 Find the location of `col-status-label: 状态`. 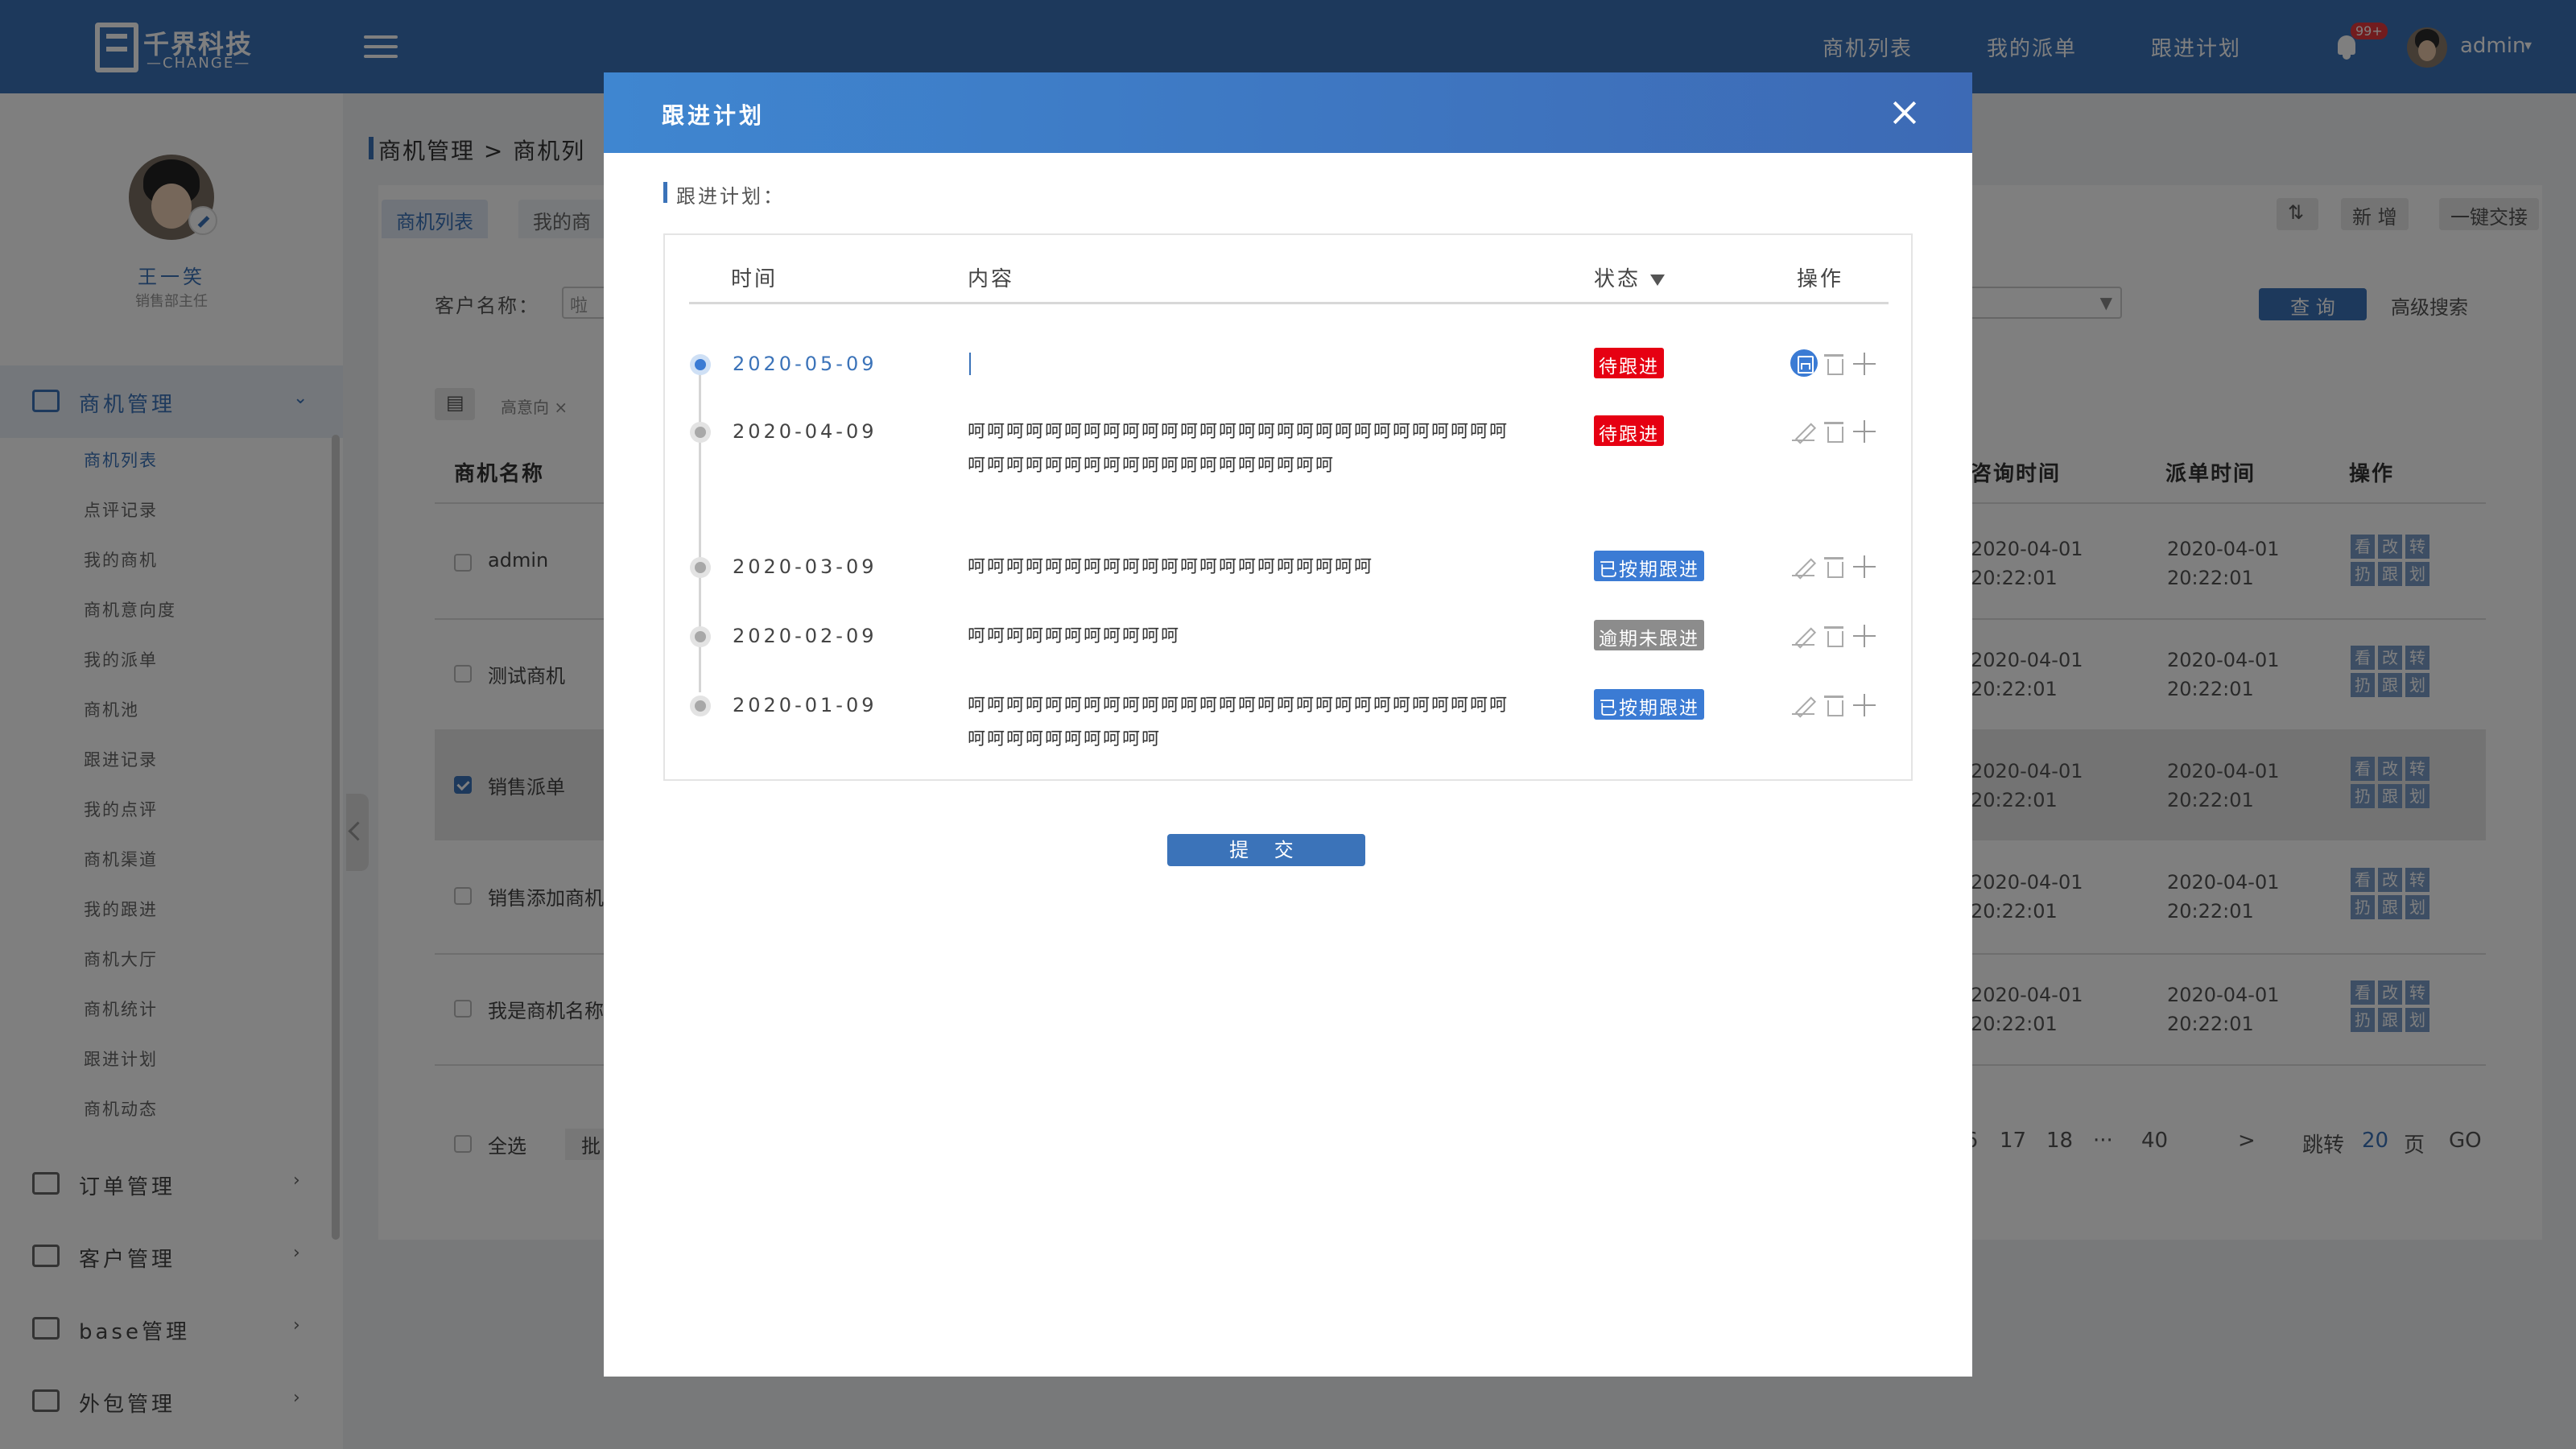

col-status-label: 状态 is located at coordinates (1617, 279).